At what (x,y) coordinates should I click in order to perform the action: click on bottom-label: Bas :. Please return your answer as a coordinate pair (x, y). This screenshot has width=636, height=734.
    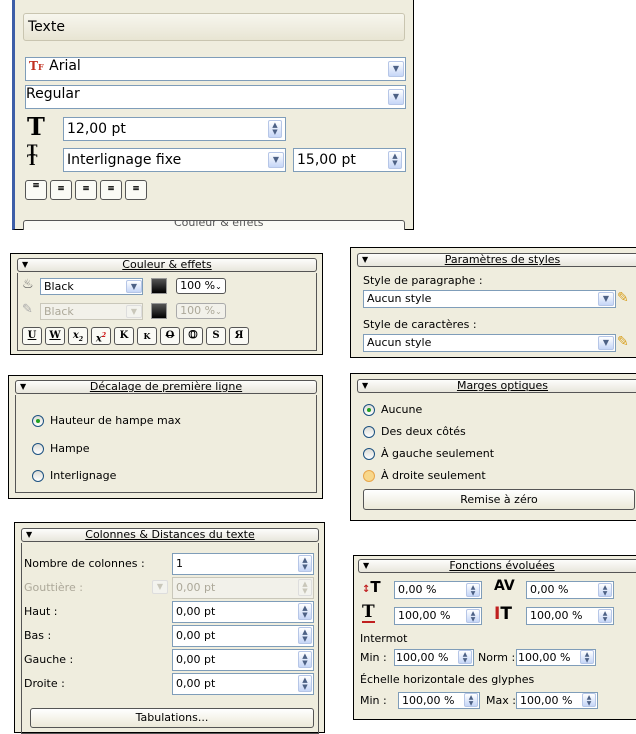
    Looking at the image, I should click on (38, 635).